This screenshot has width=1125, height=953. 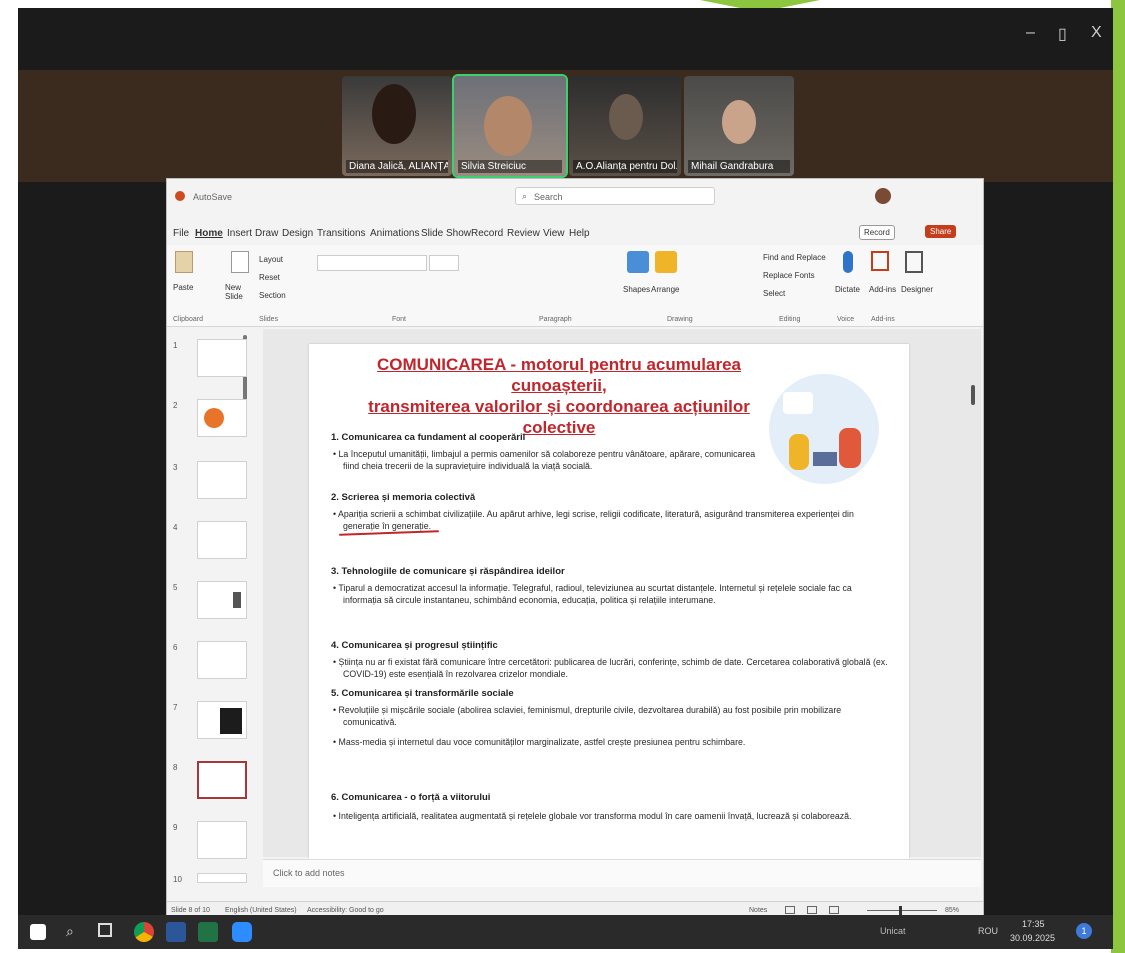 What do you see at coordinates (988, 931) in the screenshot?
I see `language-switch: ROU` at bounding box center [988, 931].